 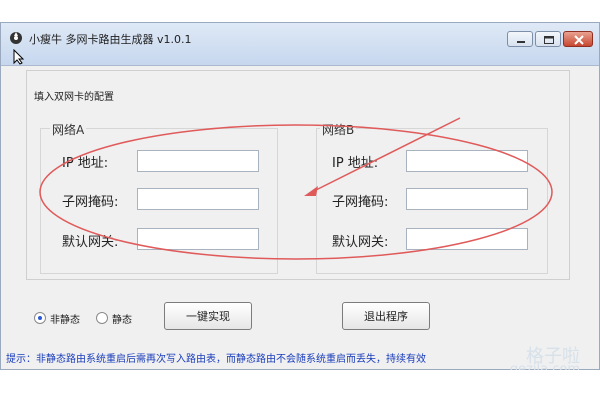 I want to click on network-b-mask-field, so click(x=467, y=199).